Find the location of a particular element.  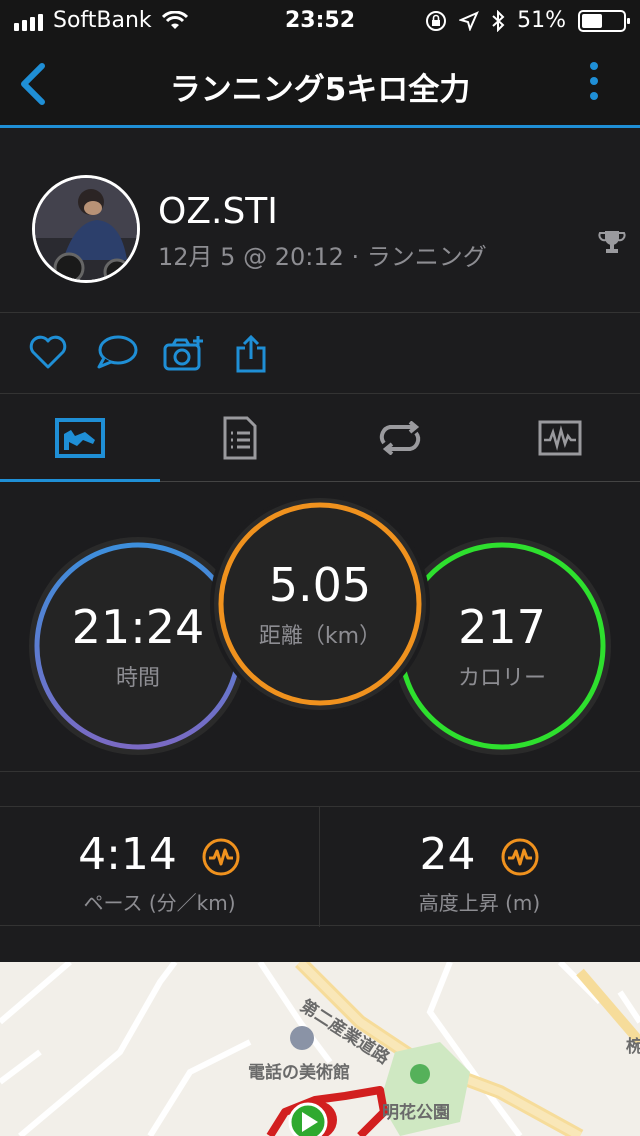

battery-percent: 51% is located at coordinates (541, 20).